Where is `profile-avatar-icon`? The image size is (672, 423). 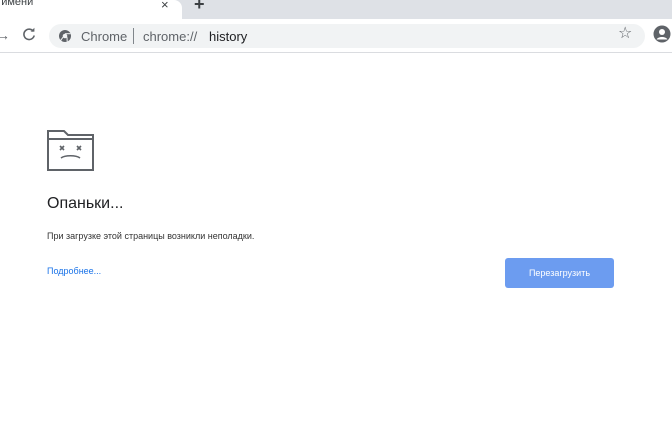
profile-avatar-icon is located at coordinates (662, 34).